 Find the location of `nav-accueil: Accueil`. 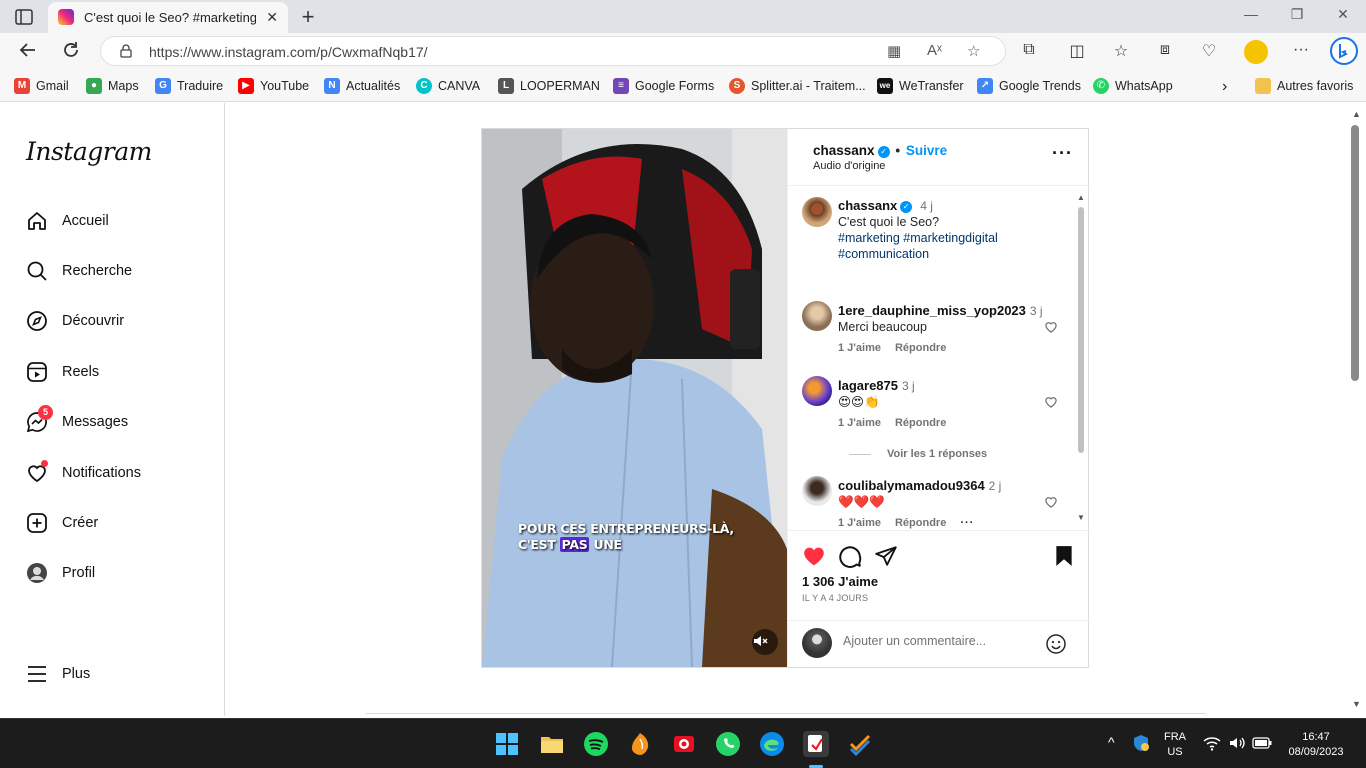

nav-accueil: Accueil is located at coordinates (67, 221).